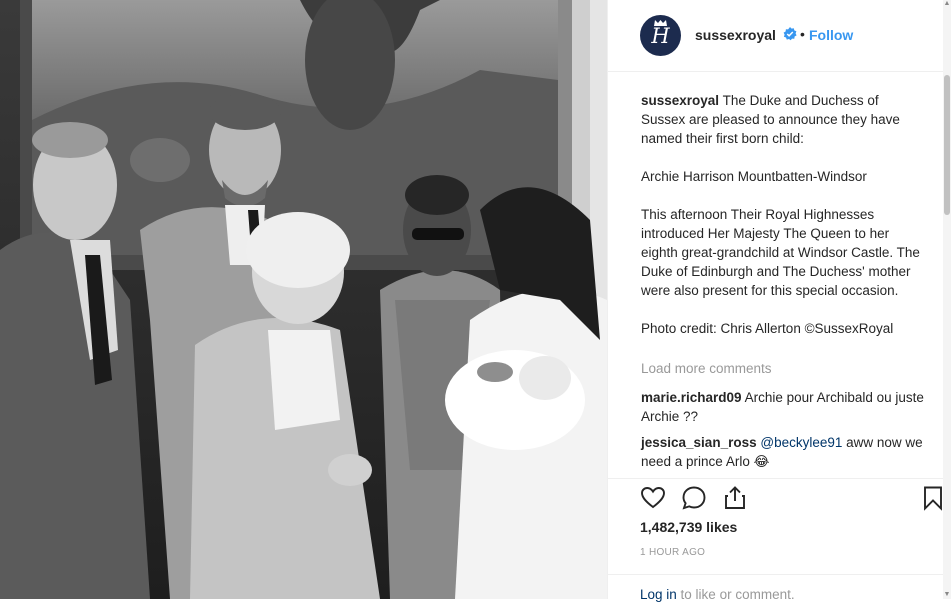 The width and height of the screenshot is (951, 602). I want to click on post-timestamp: 1 HOUR AGO, so click(672, 552).